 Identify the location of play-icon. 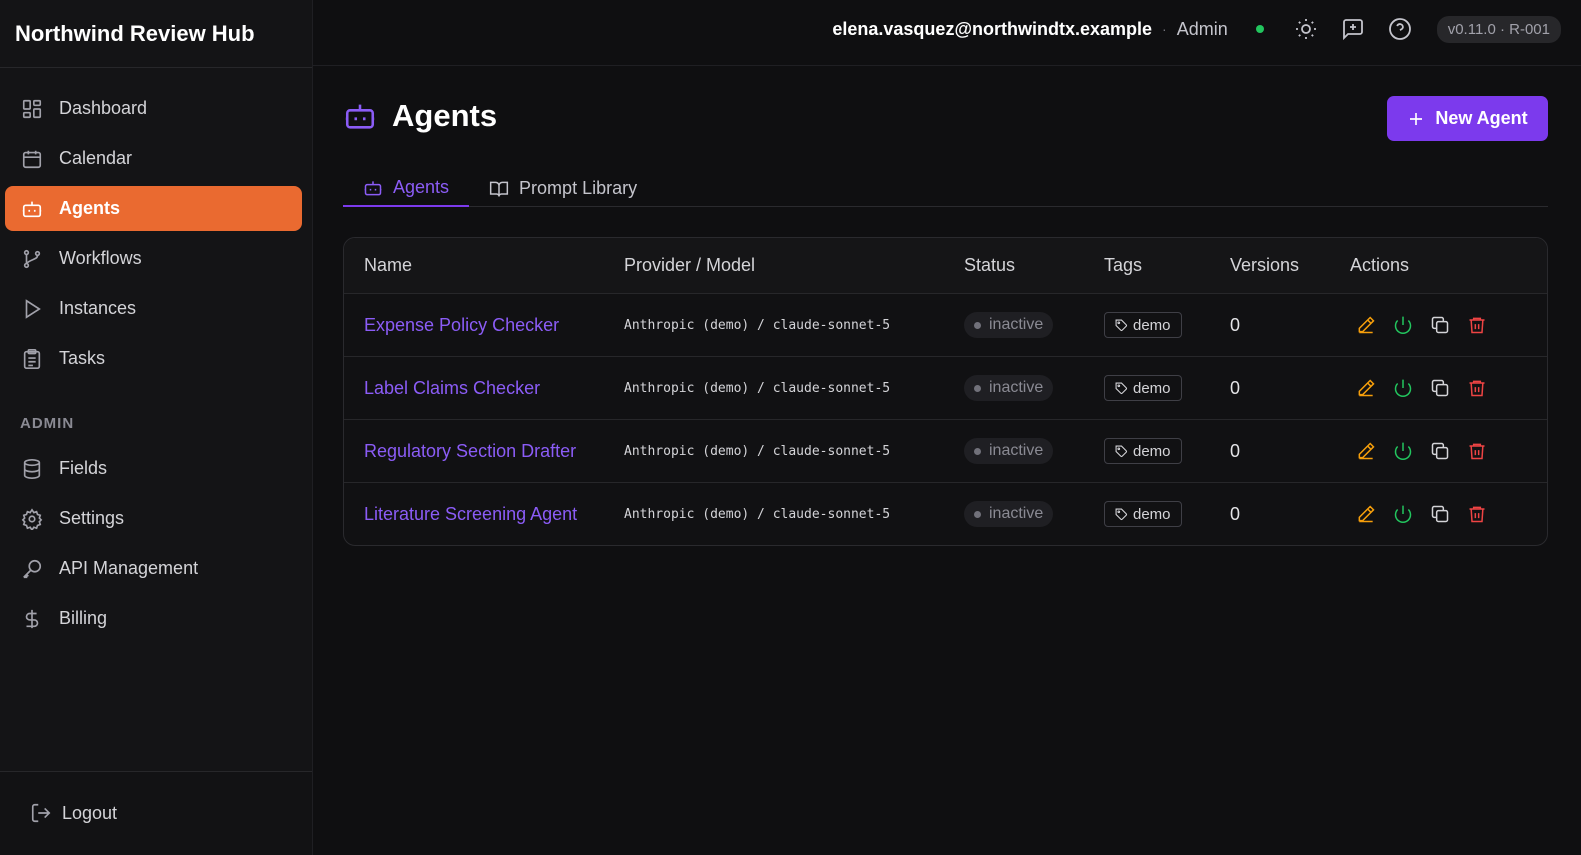
(33, 308).